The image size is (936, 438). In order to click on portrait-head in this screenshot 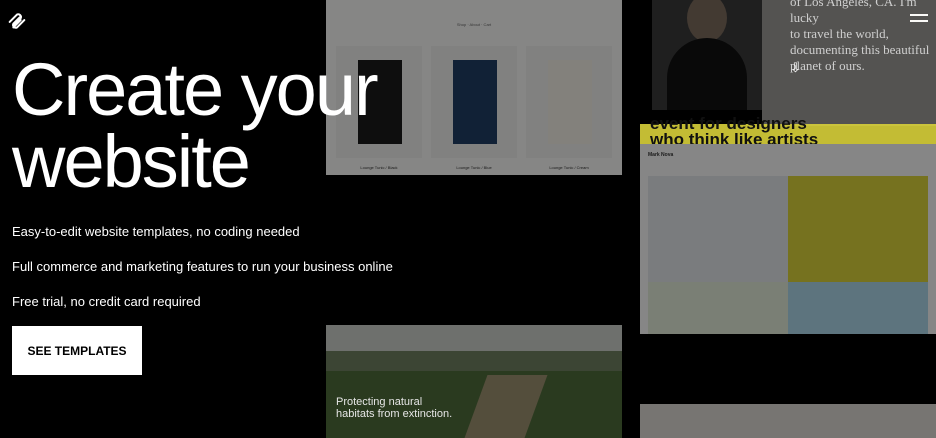, I will do `click(707, 21)`.